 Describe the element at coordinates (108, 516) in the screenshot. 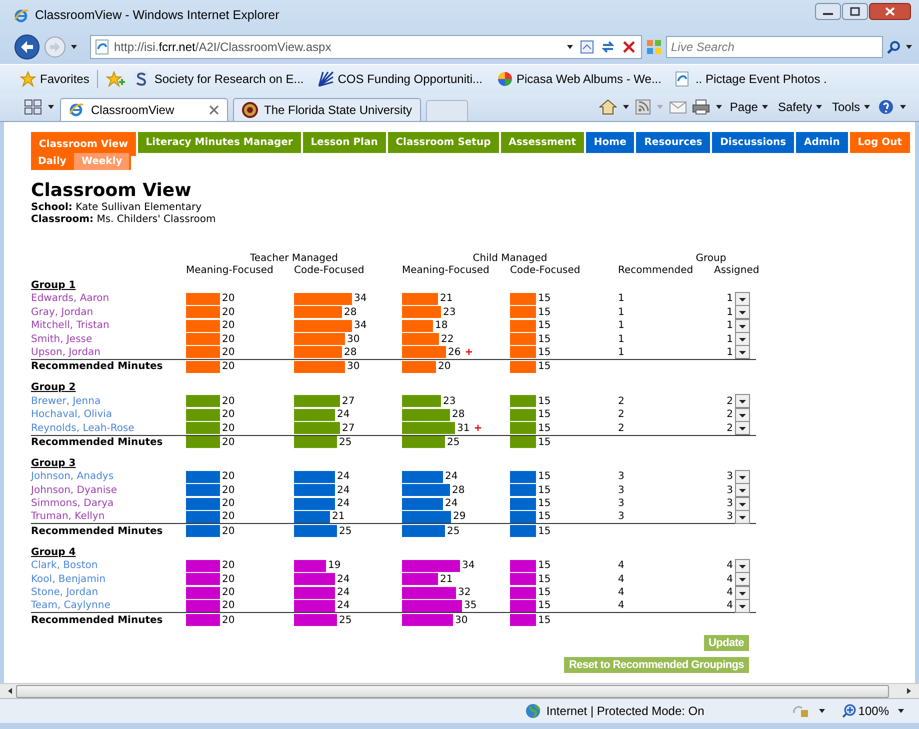

I see `student-link: Truman, Kellyn` at that location.